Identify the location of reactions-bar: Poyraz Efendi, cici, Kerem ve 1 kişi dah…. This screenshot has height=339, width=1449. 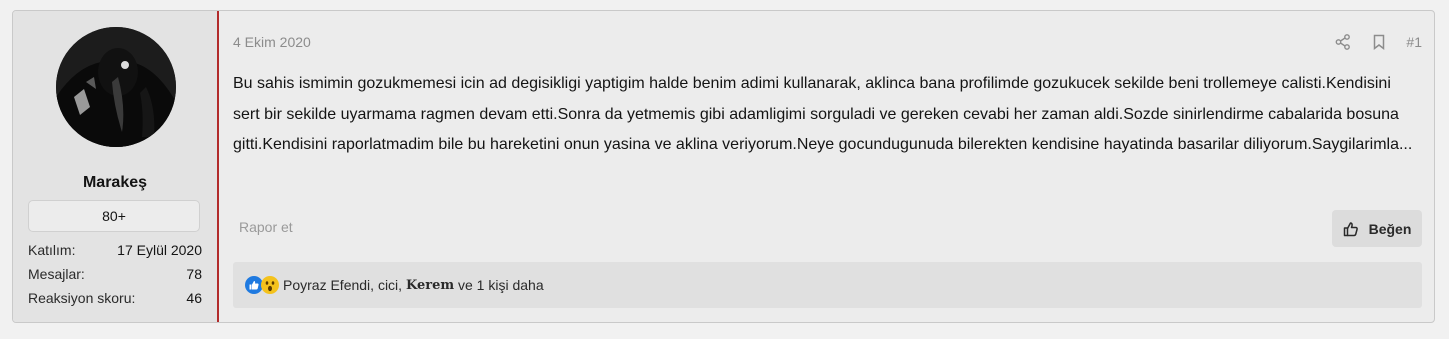
(827, 285).